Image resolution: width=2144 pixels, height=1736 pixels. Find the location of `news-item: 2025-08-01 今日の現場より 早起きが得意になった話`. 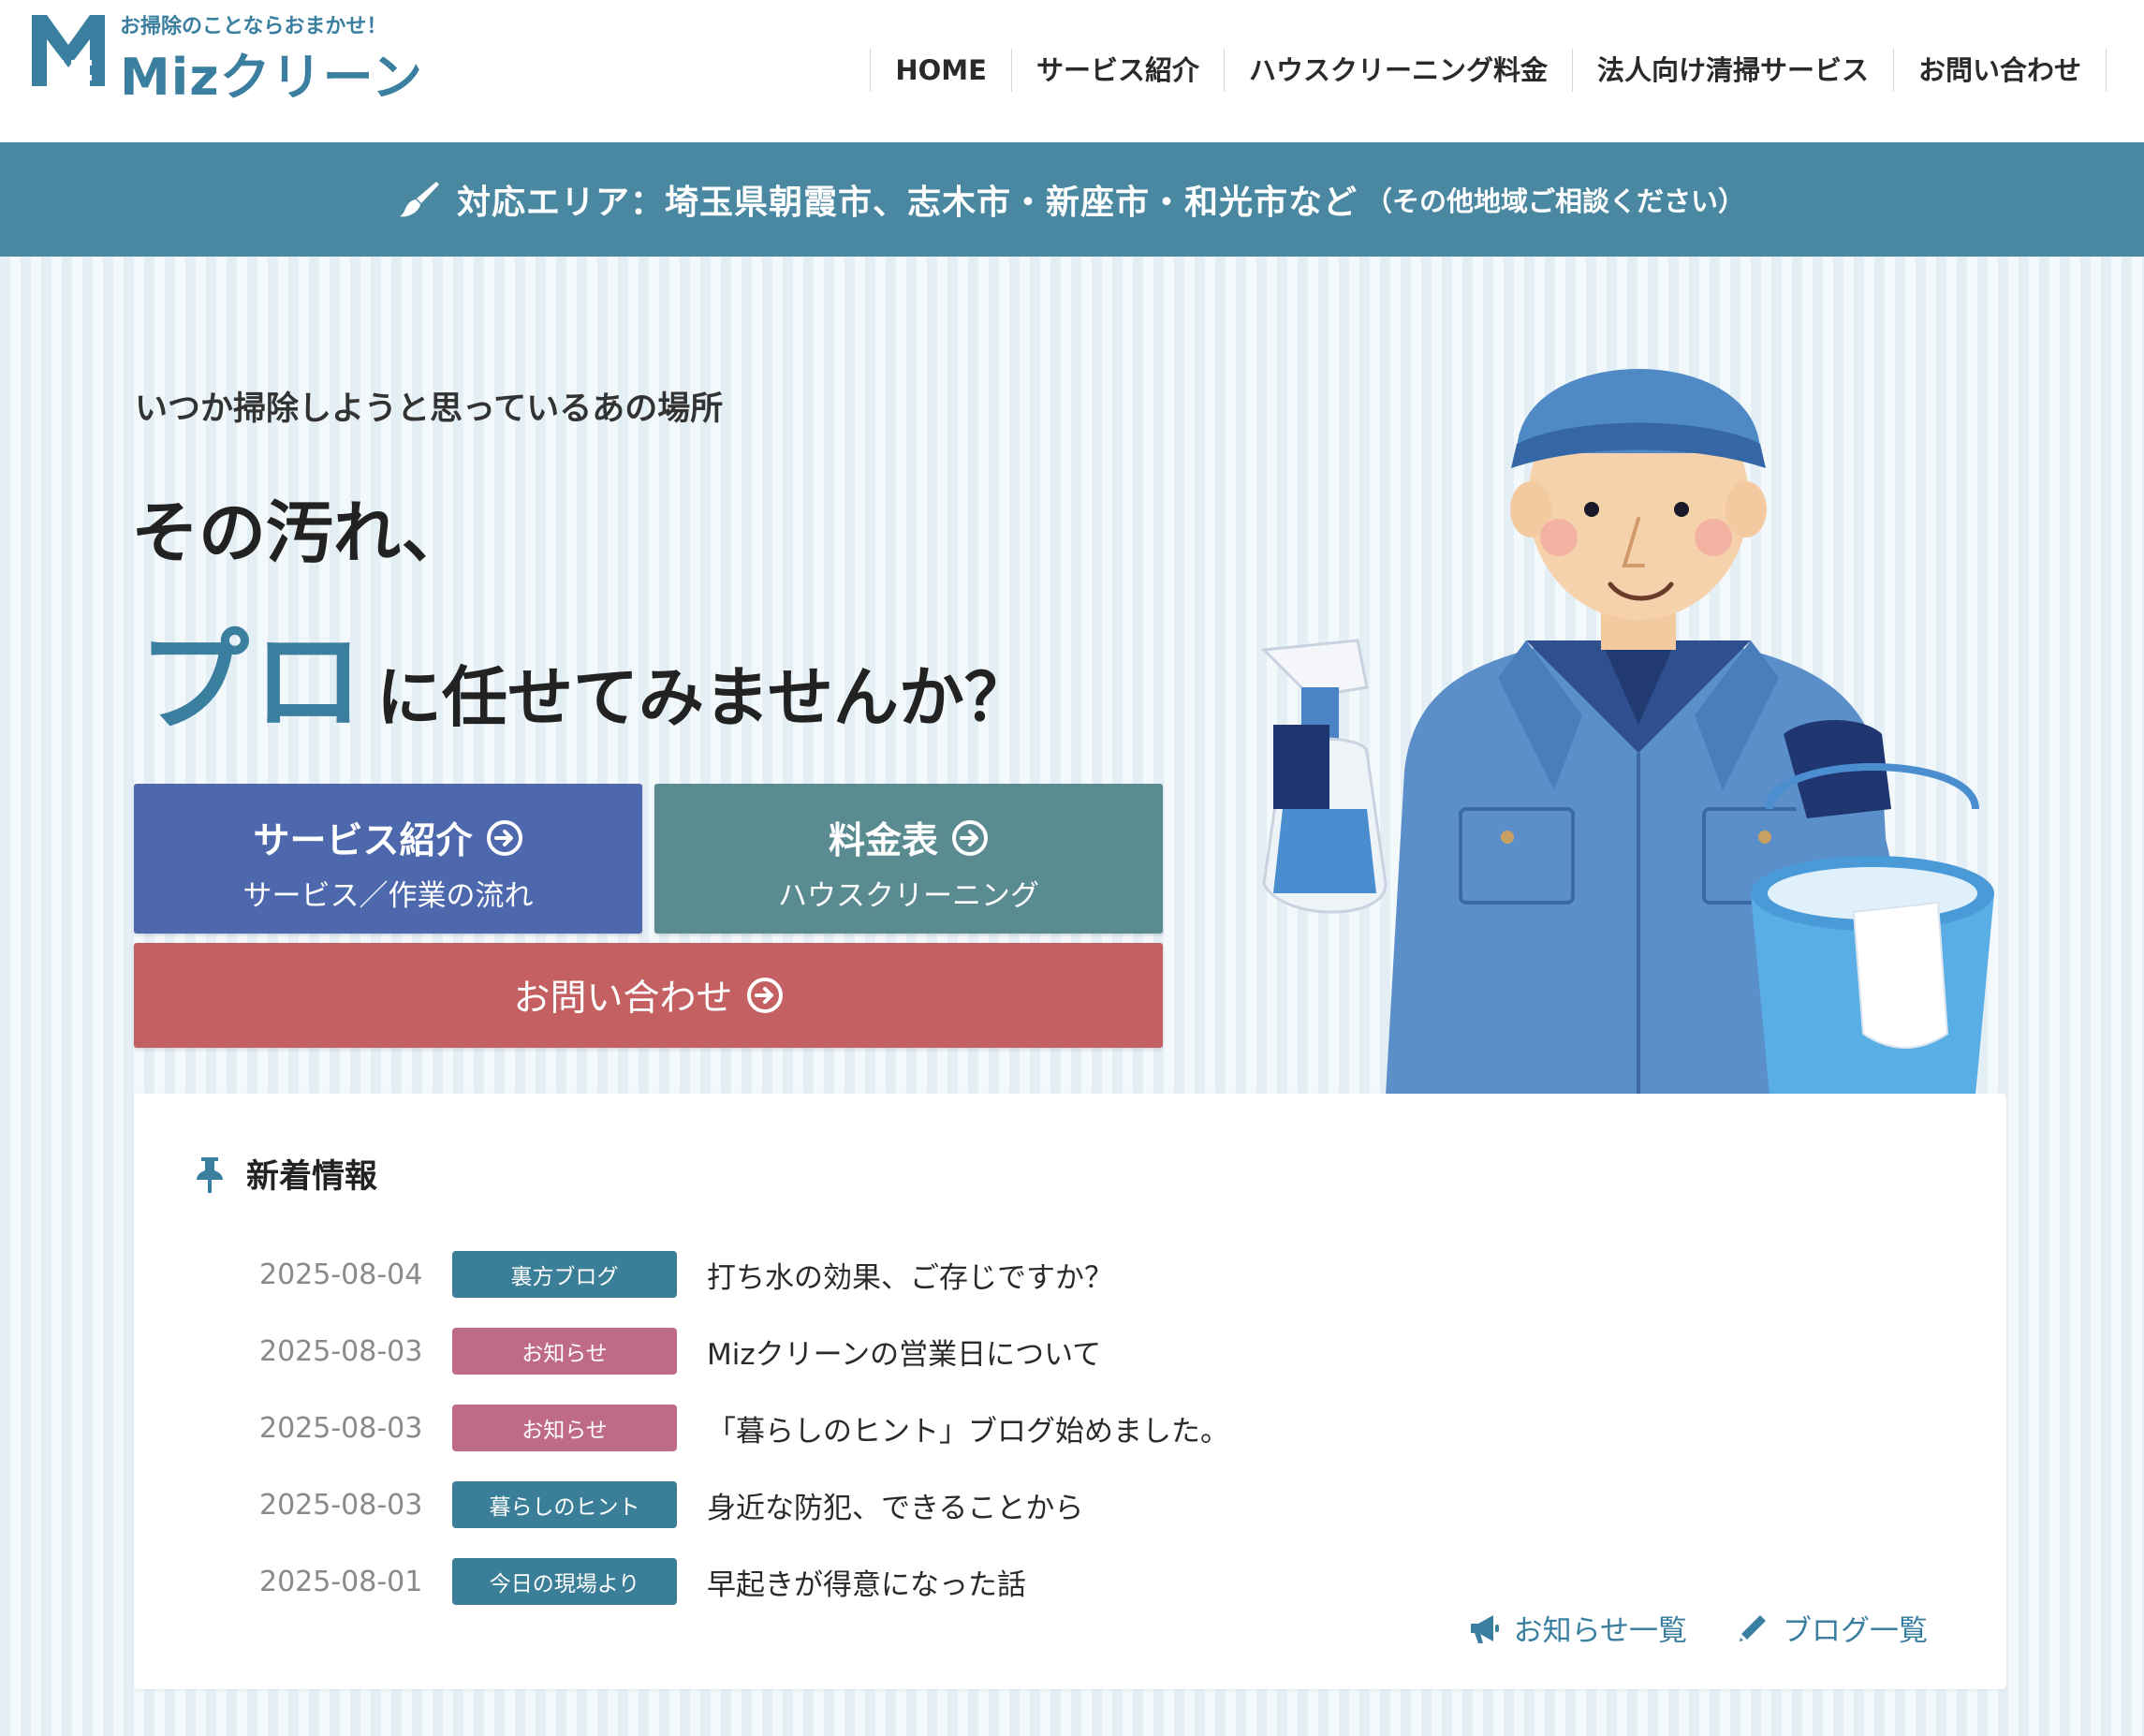

news-item: 2025-08-01 今日の現場より 早起きが得意になった話 is located at coordinates (642, 1581).